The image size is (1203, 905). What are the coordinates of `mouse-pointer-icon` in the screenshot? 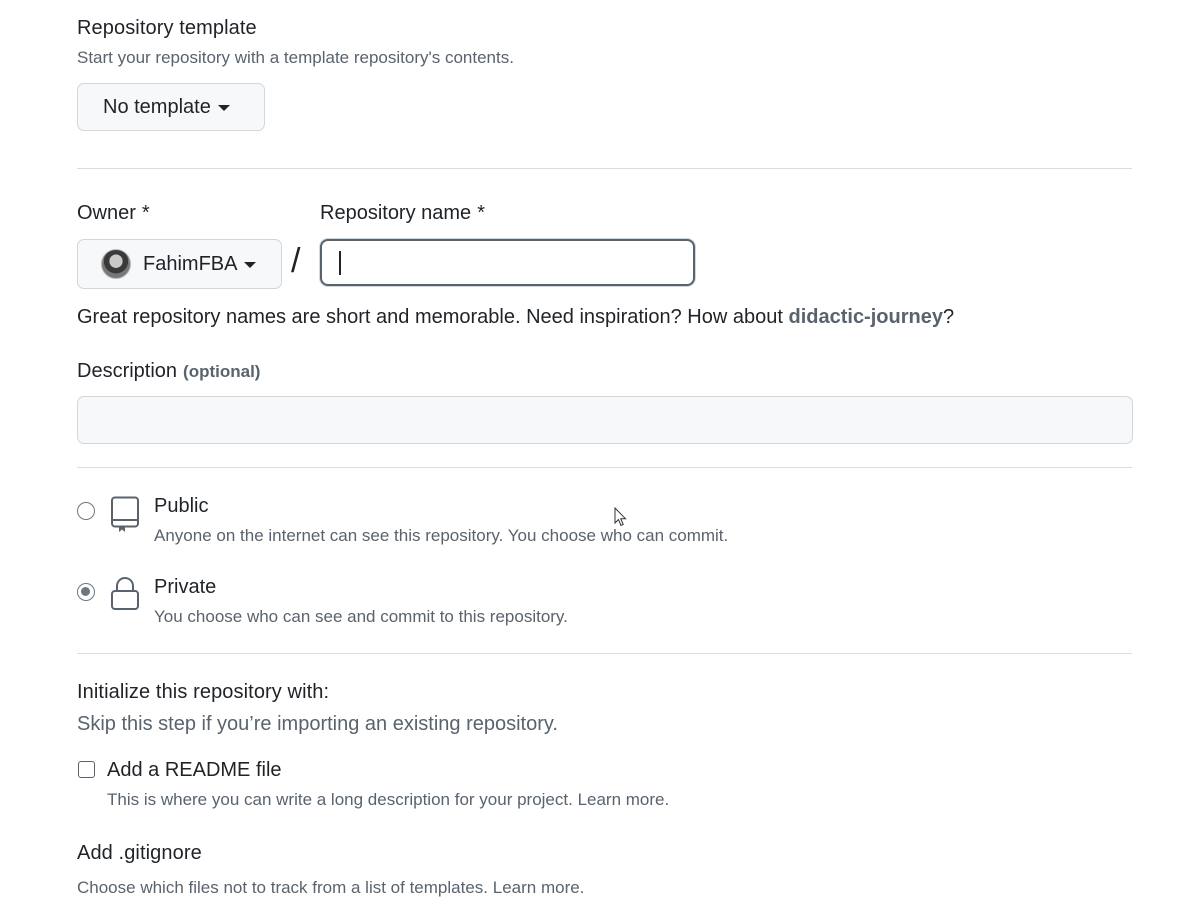 It's located at (621, 519).